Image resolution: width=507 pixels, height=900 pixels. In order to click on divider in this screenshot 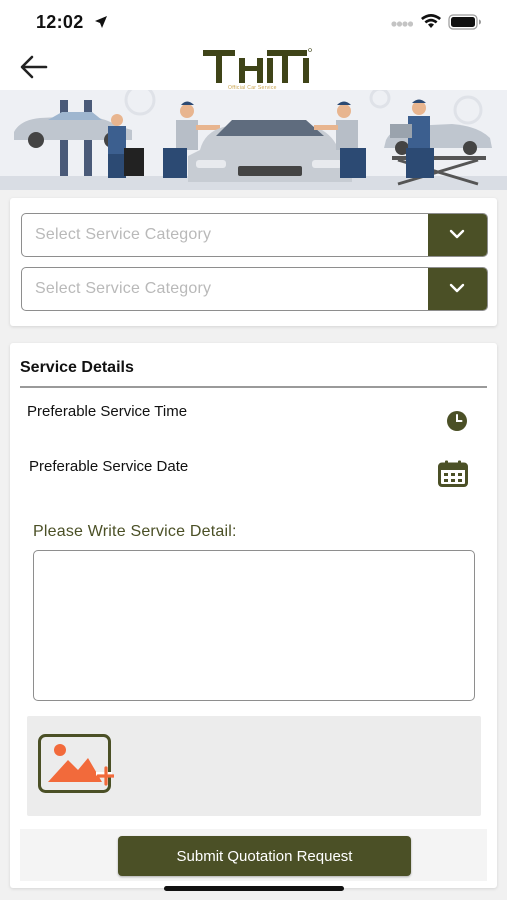, I will do `click(253, 387)`.